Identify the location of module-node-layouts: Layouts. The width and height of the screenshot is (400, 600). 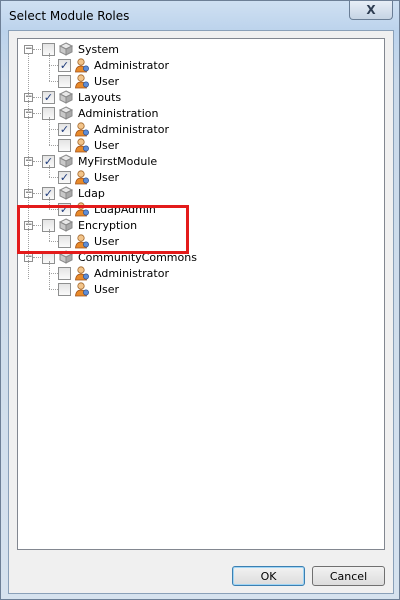
(81, 97).